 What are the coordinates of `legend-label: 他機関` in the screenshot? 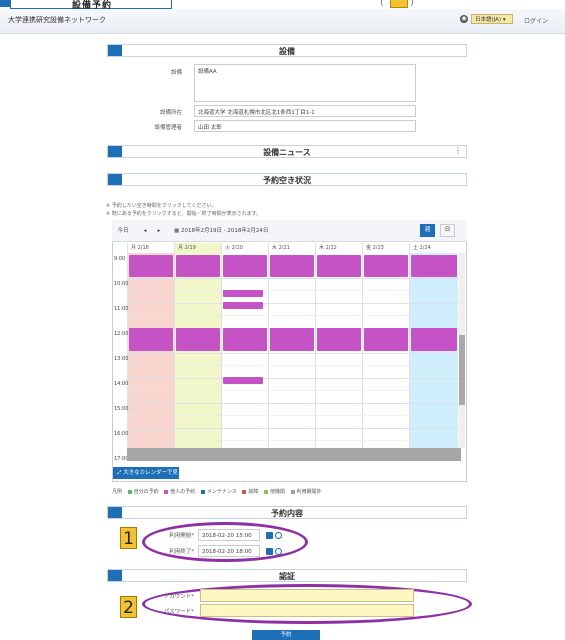 It's located at (277, 492).